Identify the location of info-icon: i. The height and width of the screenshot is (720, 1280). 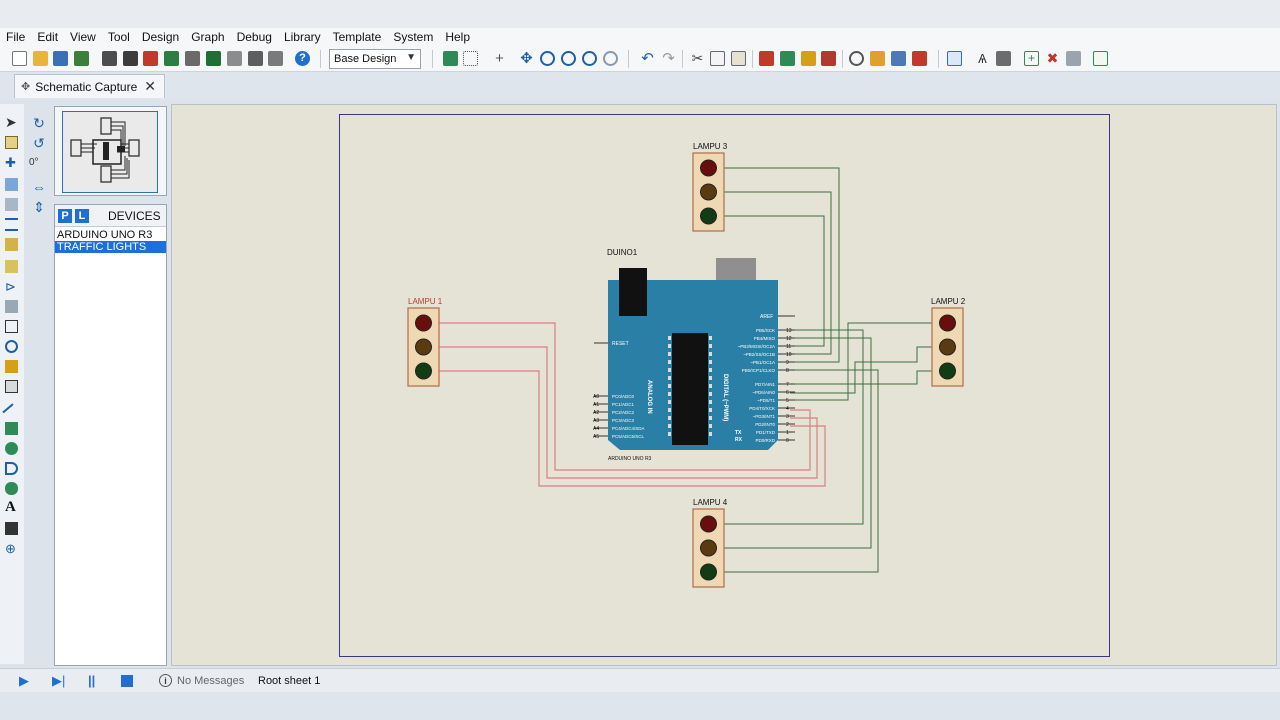
(165, 680).